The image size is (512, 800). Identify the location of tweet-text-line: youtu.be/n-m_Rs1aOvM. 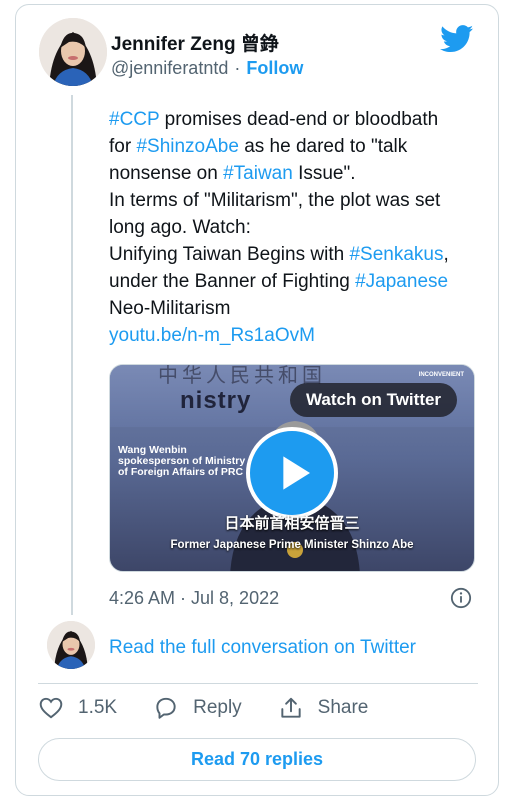
(296, 335).